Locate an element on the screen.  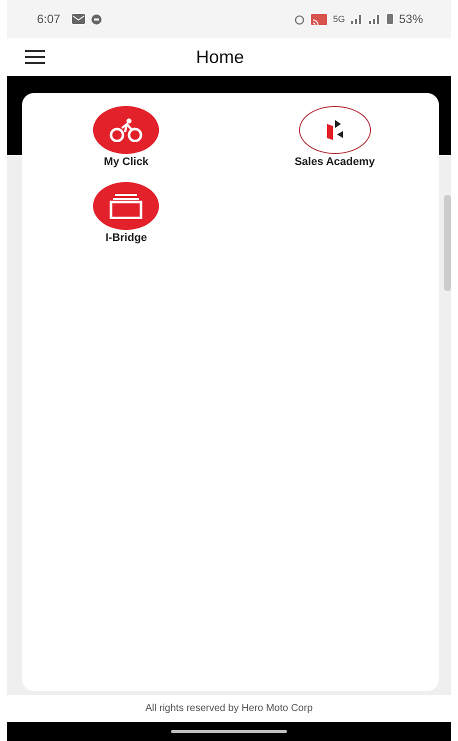
page-title: Home is located at coordinates (219, 57).